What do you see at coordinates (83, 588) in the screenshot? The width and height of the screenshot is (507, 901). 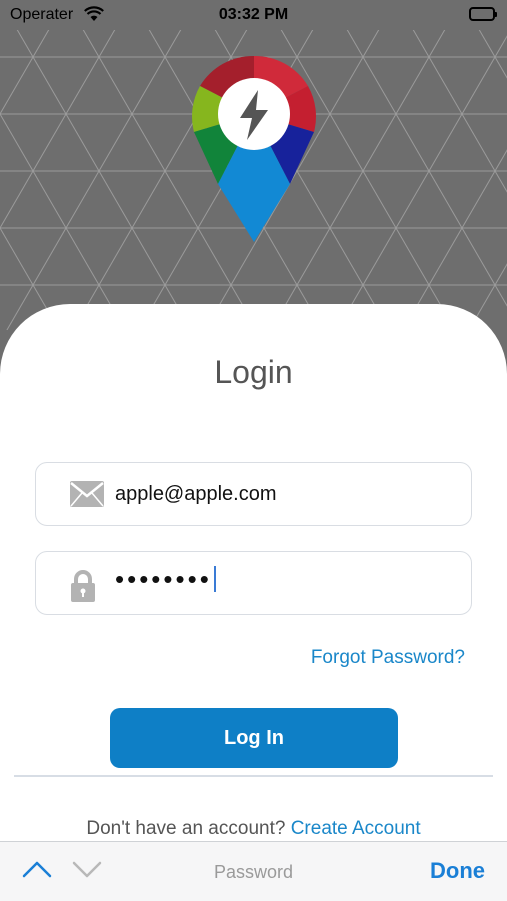 I see `lock-icon` at bounding box center [83, 588].